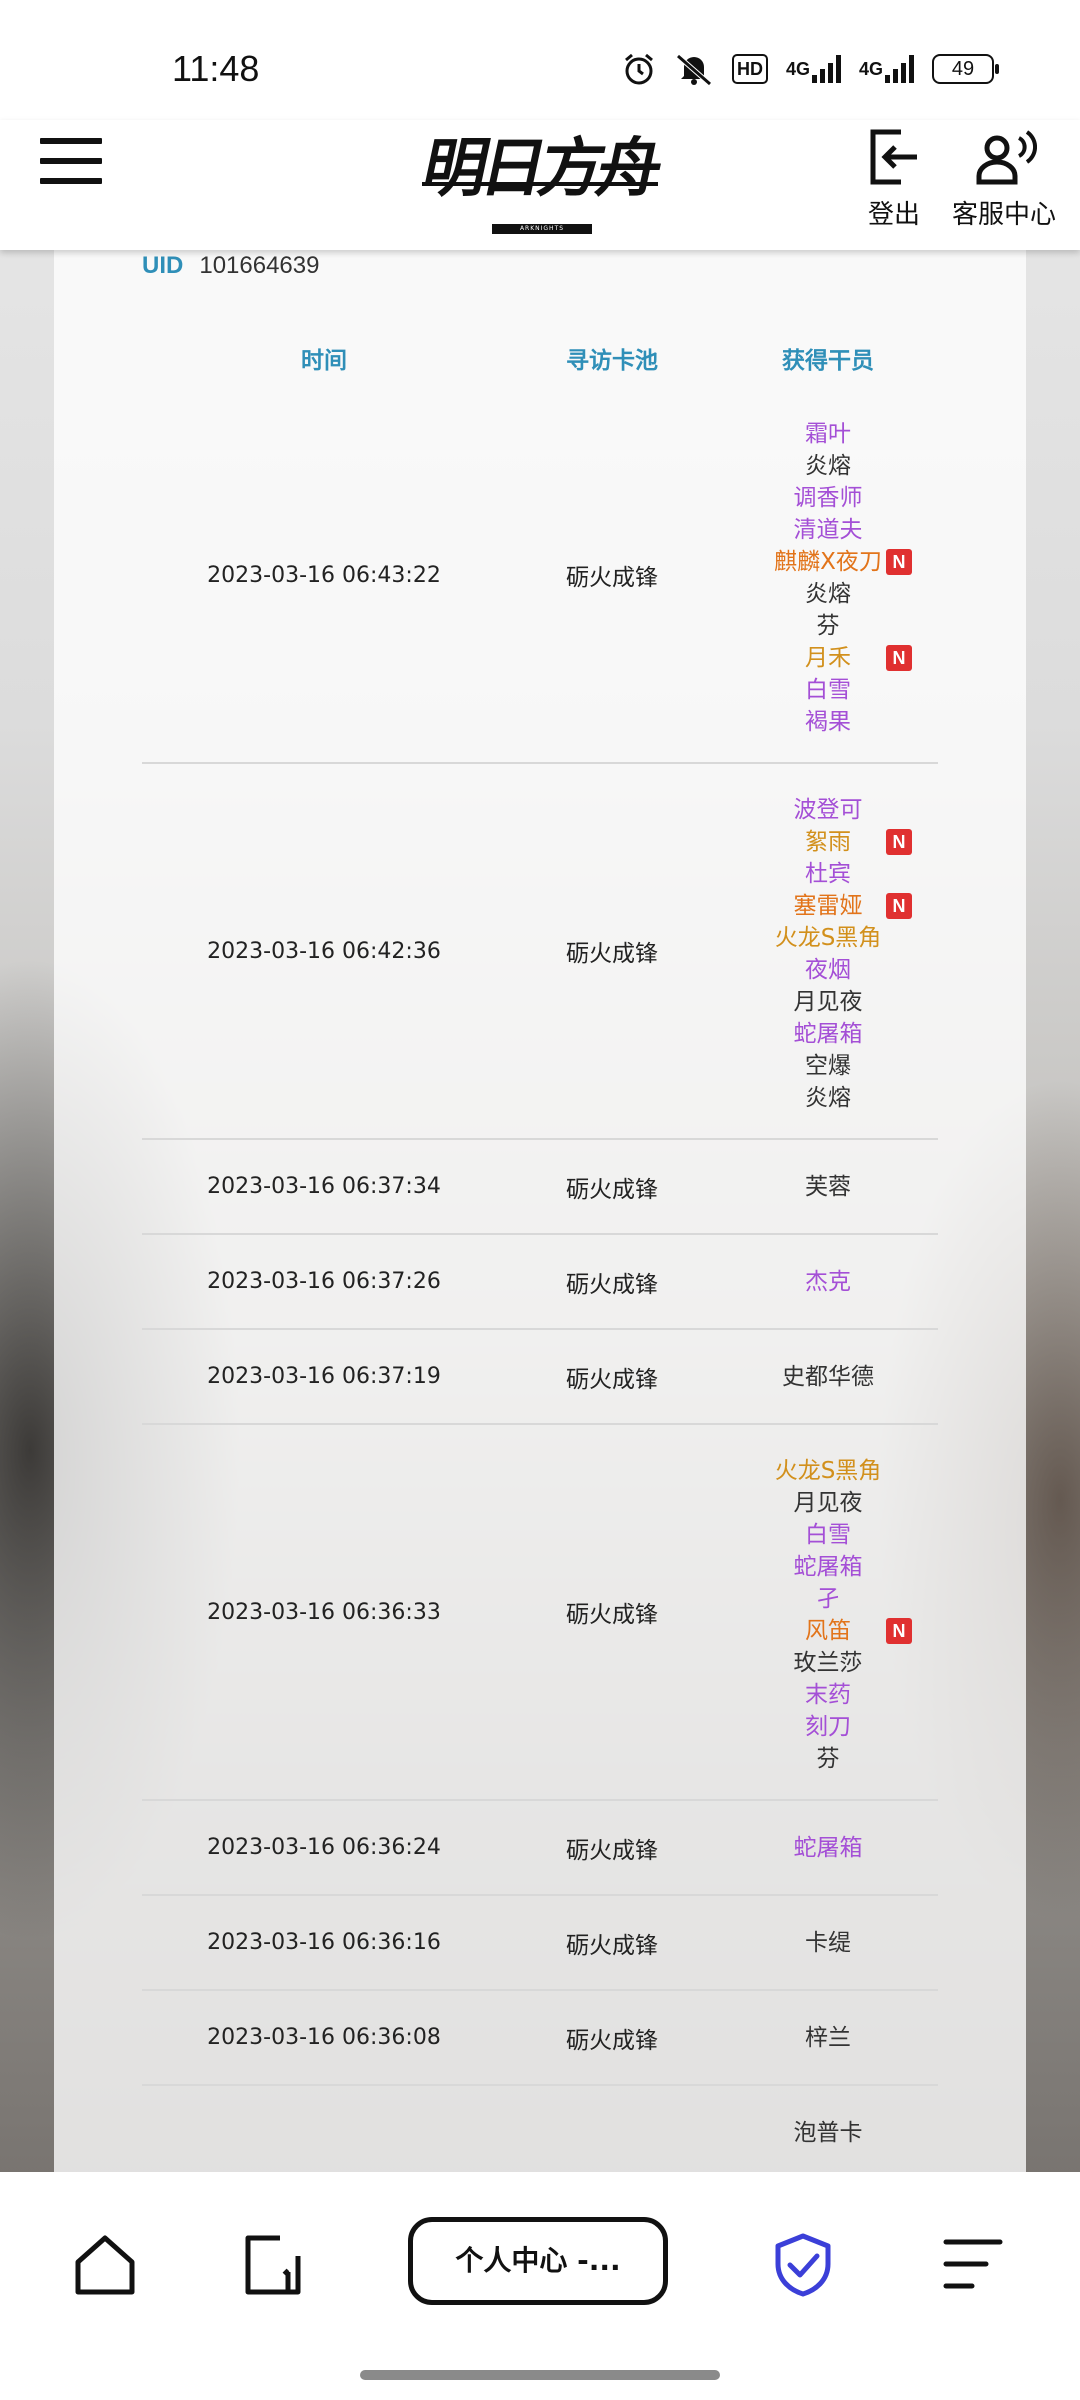 This screenshot has width=1080, height=2400. I want to click on logout-button: 登出, so click(894, 178).